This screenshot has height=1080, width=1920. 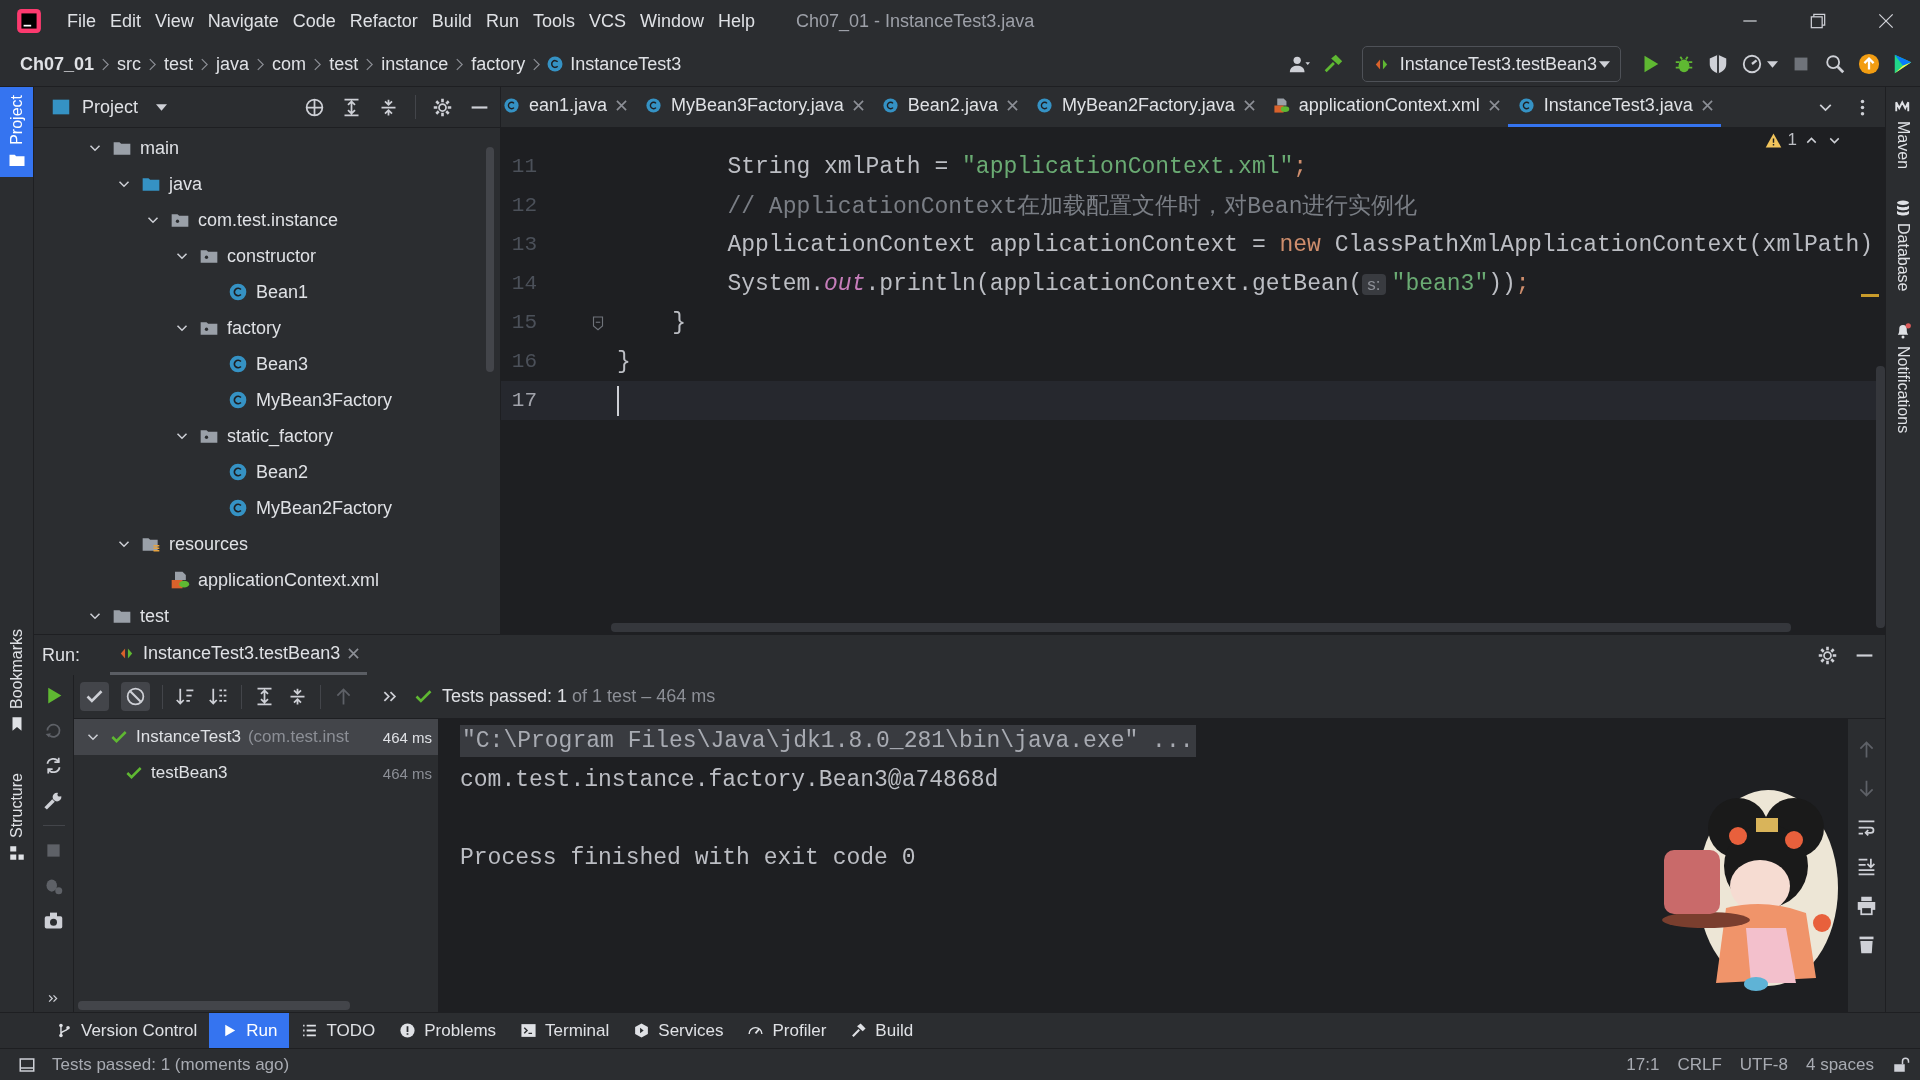 What do you see at coordinates (243, 21) in the screenshot?
I see `menu-item: Navigate` at bounding box center [243, 21].